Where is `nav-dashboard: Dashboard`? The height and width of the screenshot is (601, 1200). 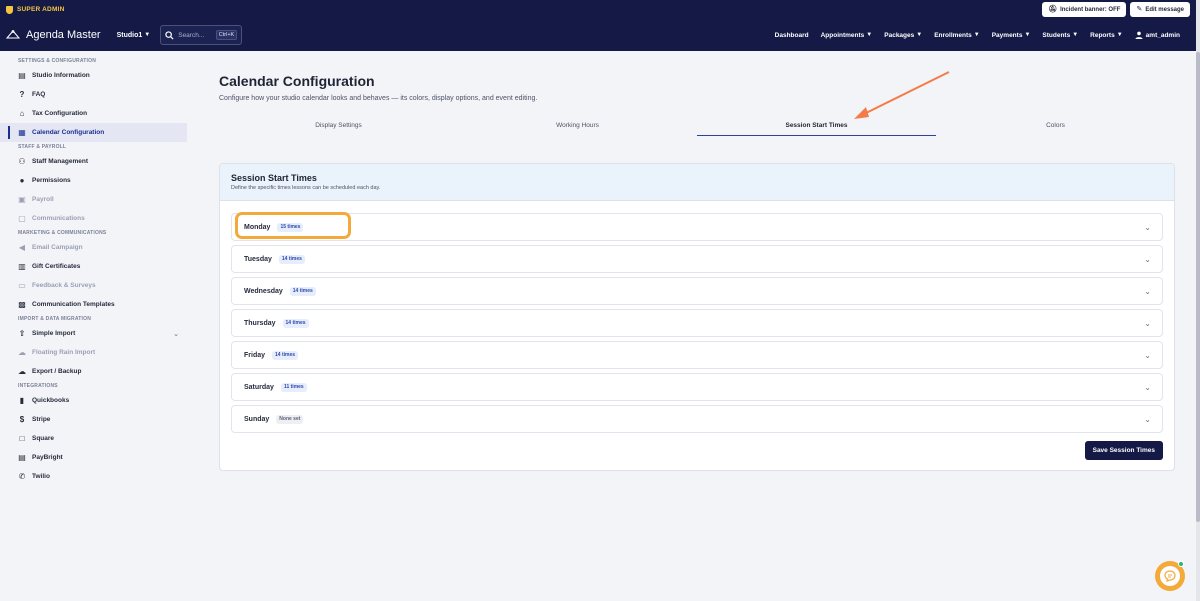
nav-dashboard: Dashboard is located at coordinates (792, 35).